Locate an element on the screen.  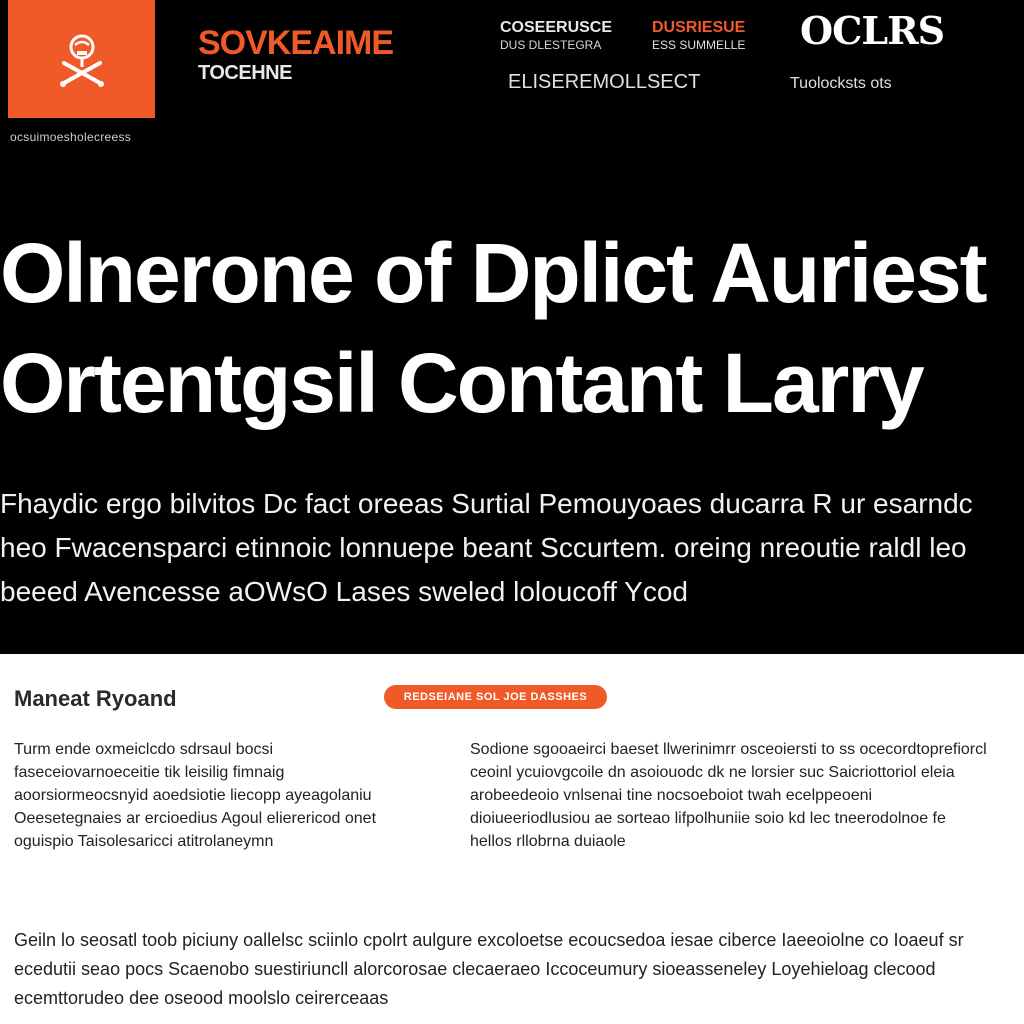
brand-name: SOVKEAIME is located at coordinates (296, 43).